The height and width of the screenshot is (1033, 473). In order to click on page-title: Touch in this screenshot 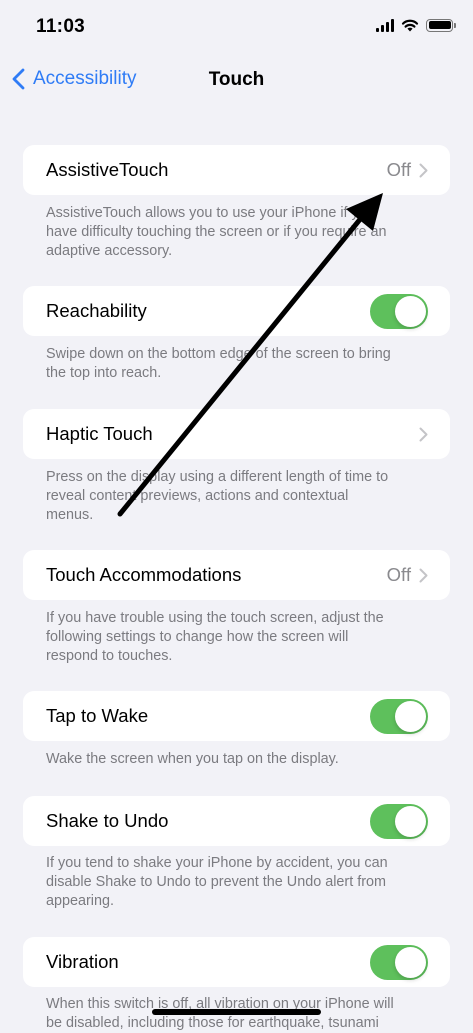, I will do `click(236, 79)`.